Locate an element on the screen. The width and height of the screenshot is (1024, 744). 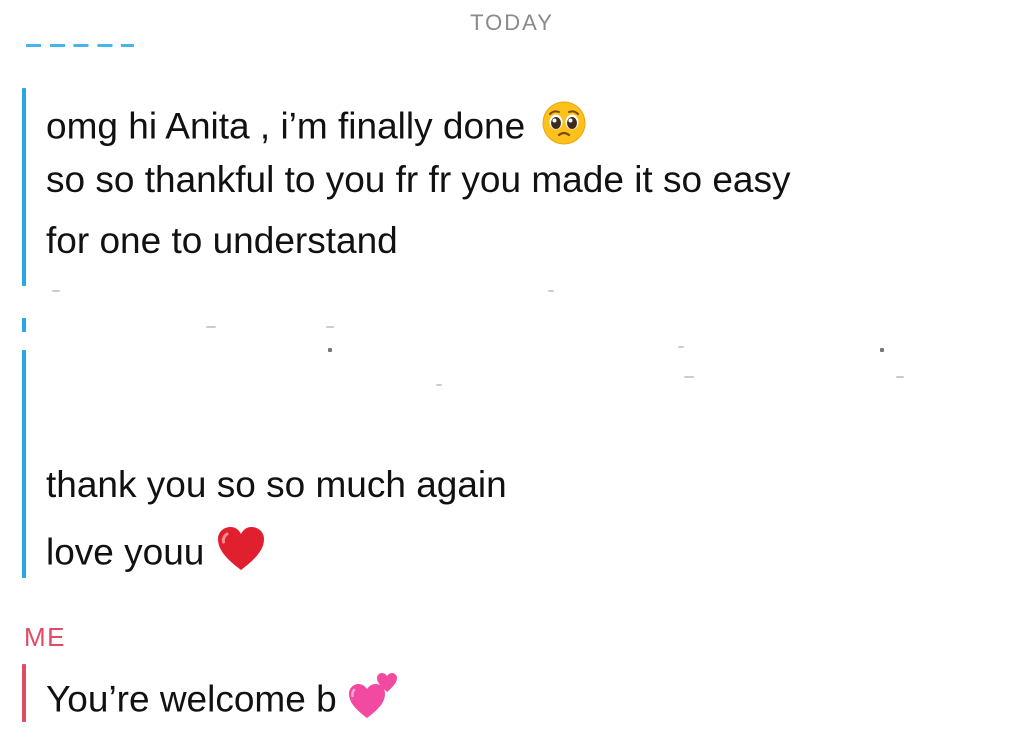
friend-message-line: love youu is located at coordinates (156, 554).